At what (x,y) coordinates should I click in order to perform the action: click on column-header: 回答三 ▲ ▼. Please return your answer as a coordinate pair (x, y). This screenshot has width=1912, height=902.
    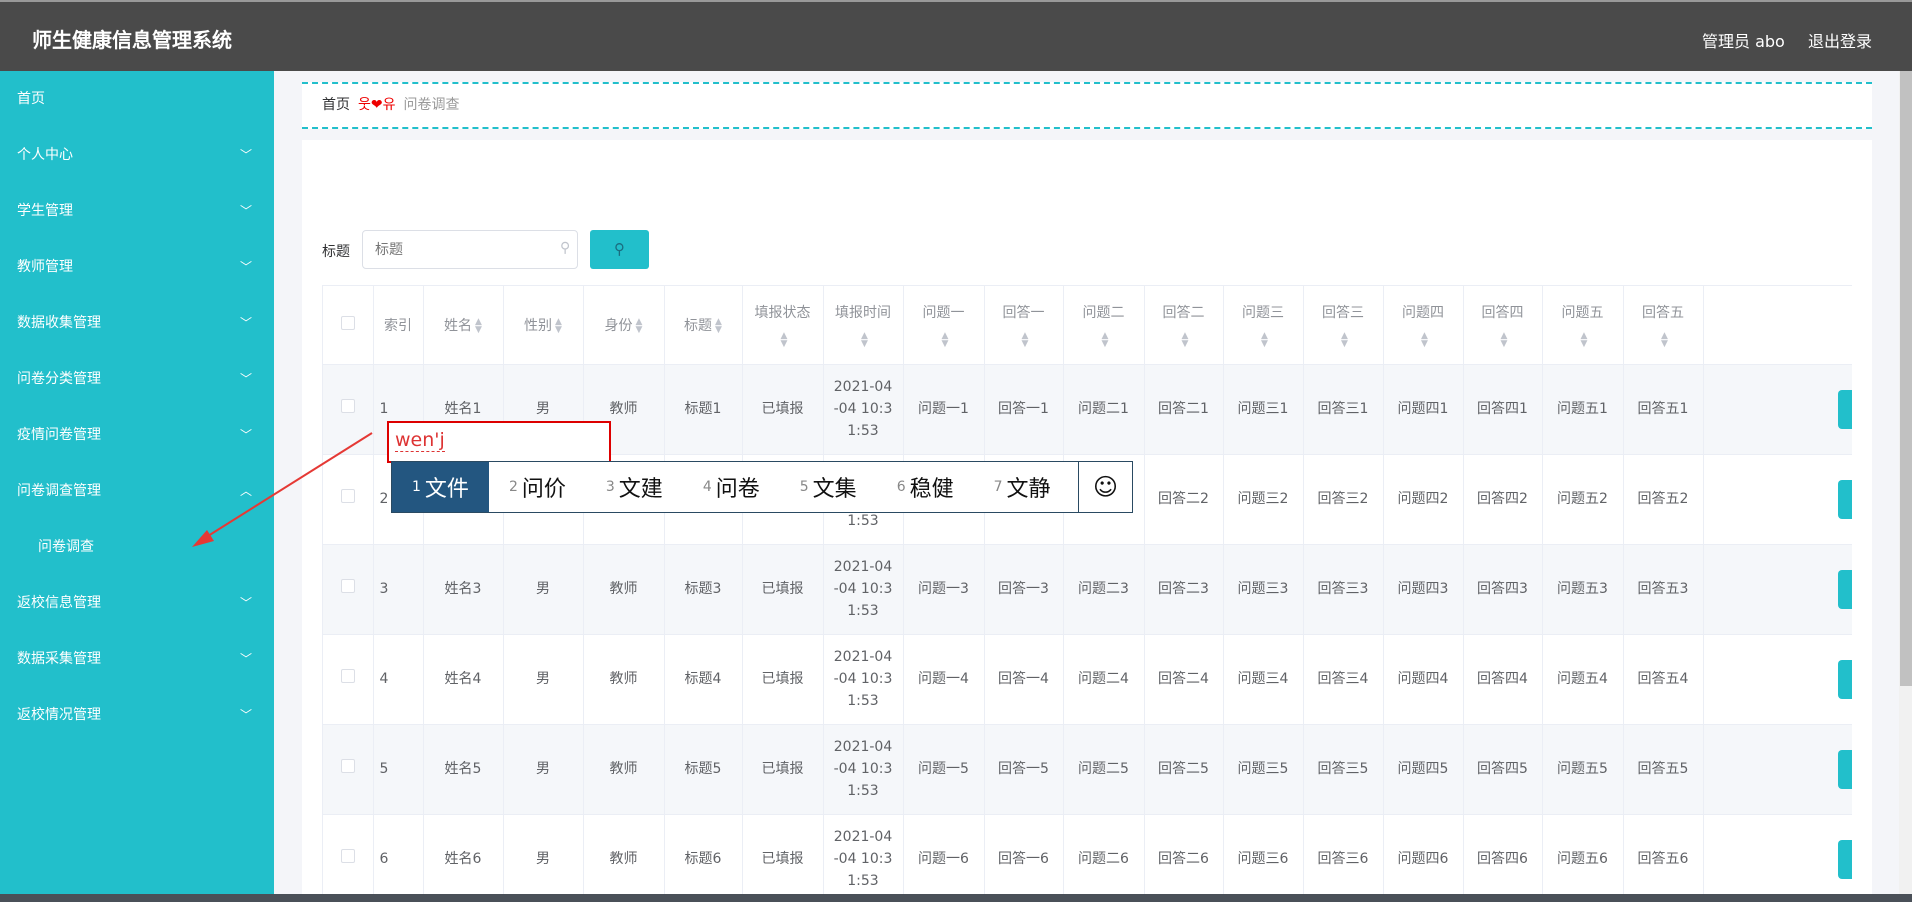
    Looking at the image, I should click on (1343, 325).